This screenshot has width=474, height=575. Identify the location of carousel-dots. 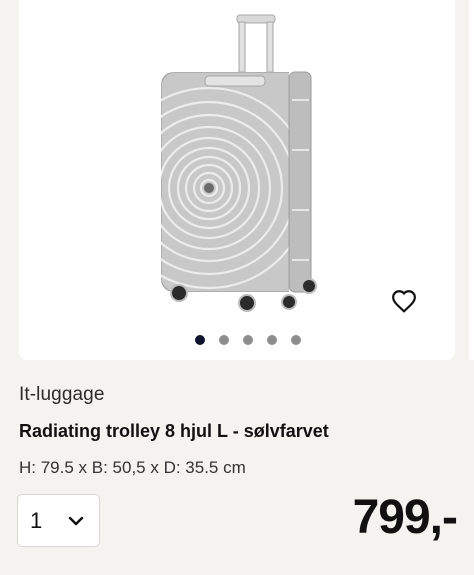
(237, 341).